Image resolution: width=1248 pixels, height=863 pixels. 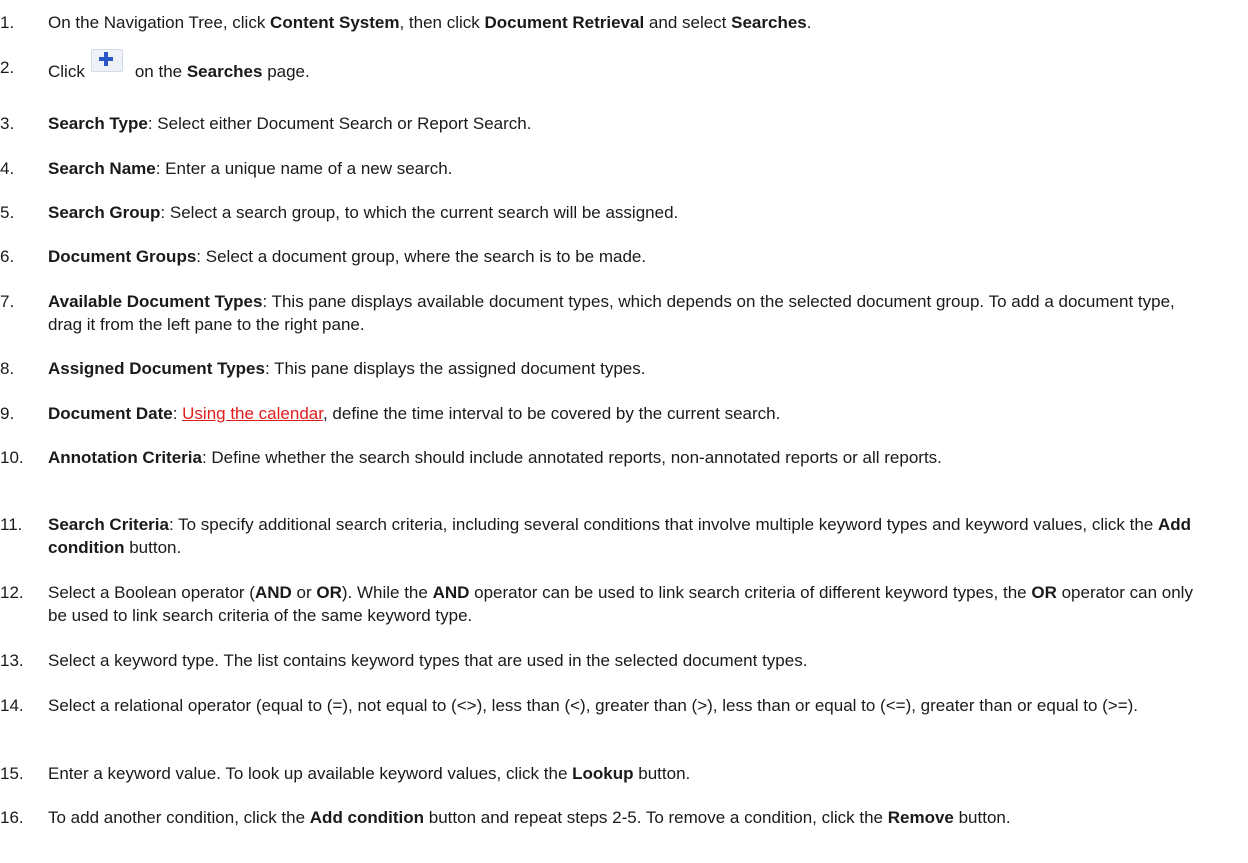 What do you see at coordinates (106, 60) in the screenshot?
I see `plus-add-icon` at bounding box center [106, 60].